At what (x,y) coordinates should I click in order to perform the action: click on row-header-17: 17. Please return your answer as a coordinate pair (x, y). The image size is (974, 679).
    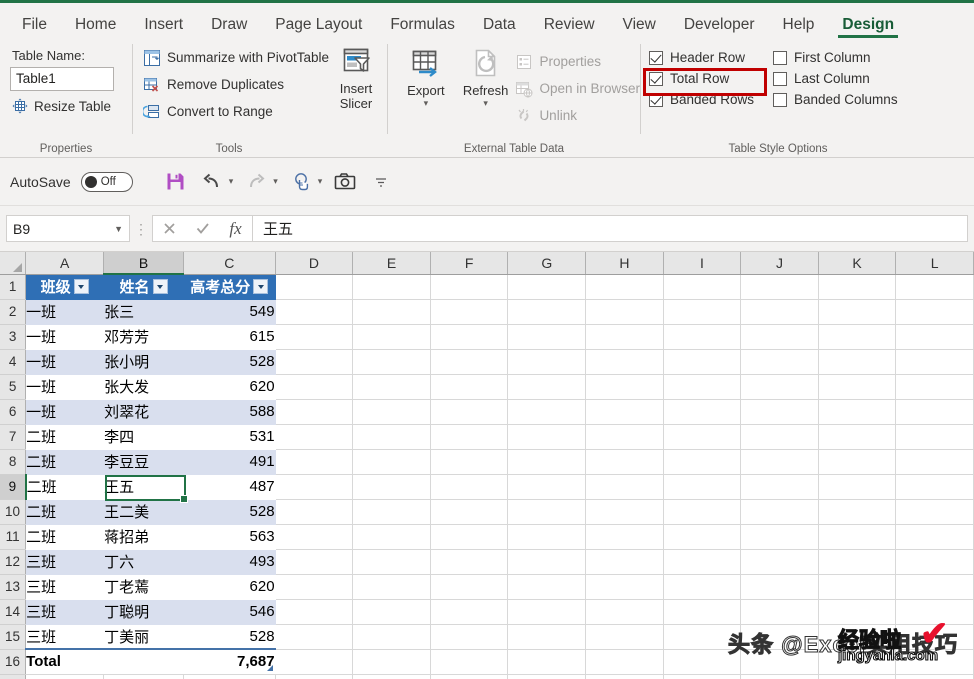
    Looking at the image, I should click on (13, 676).